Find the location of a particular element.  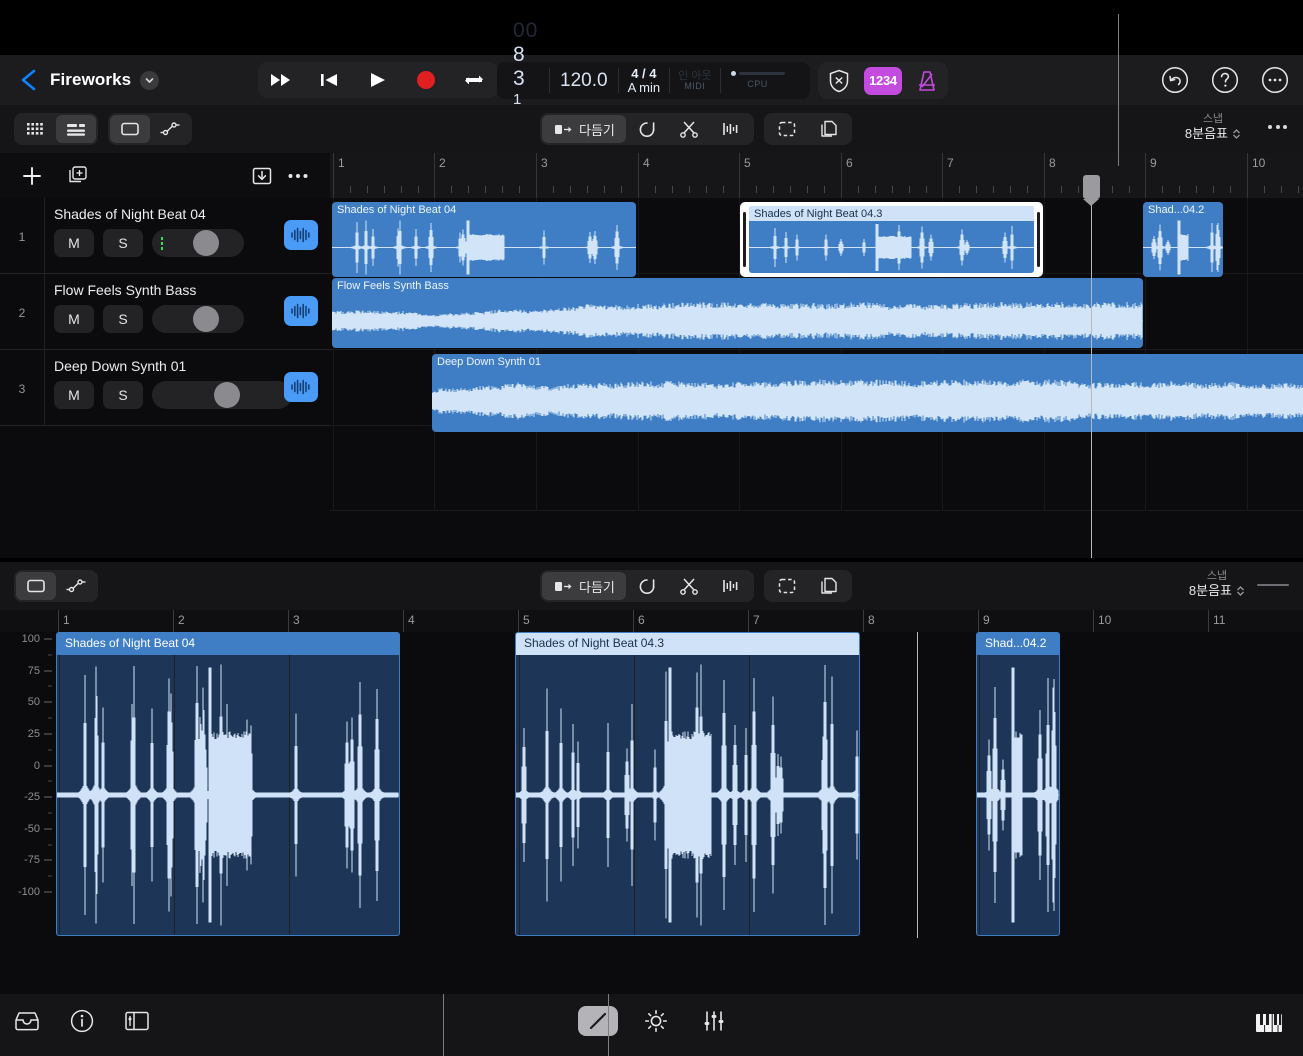

trim-label: 다듬기 is located at coordinates (597, 130).